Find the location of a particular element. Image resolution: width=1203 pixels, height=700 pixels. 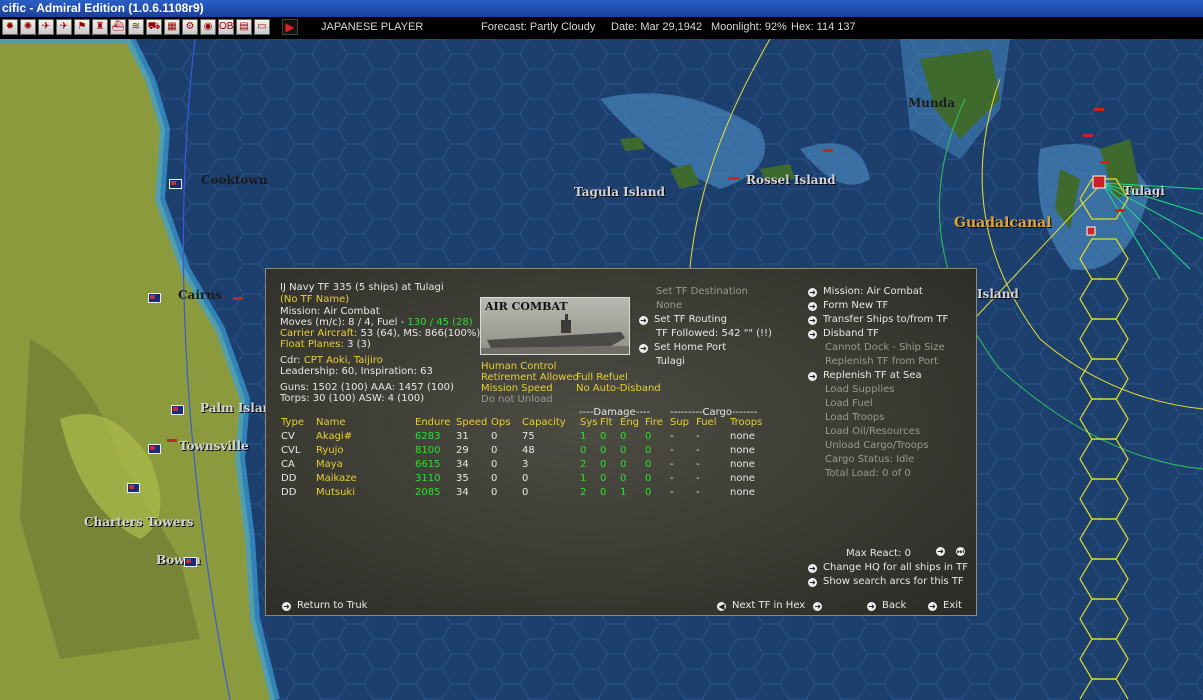

table-cell-sys: 1 is located at coordinates (583, 478).